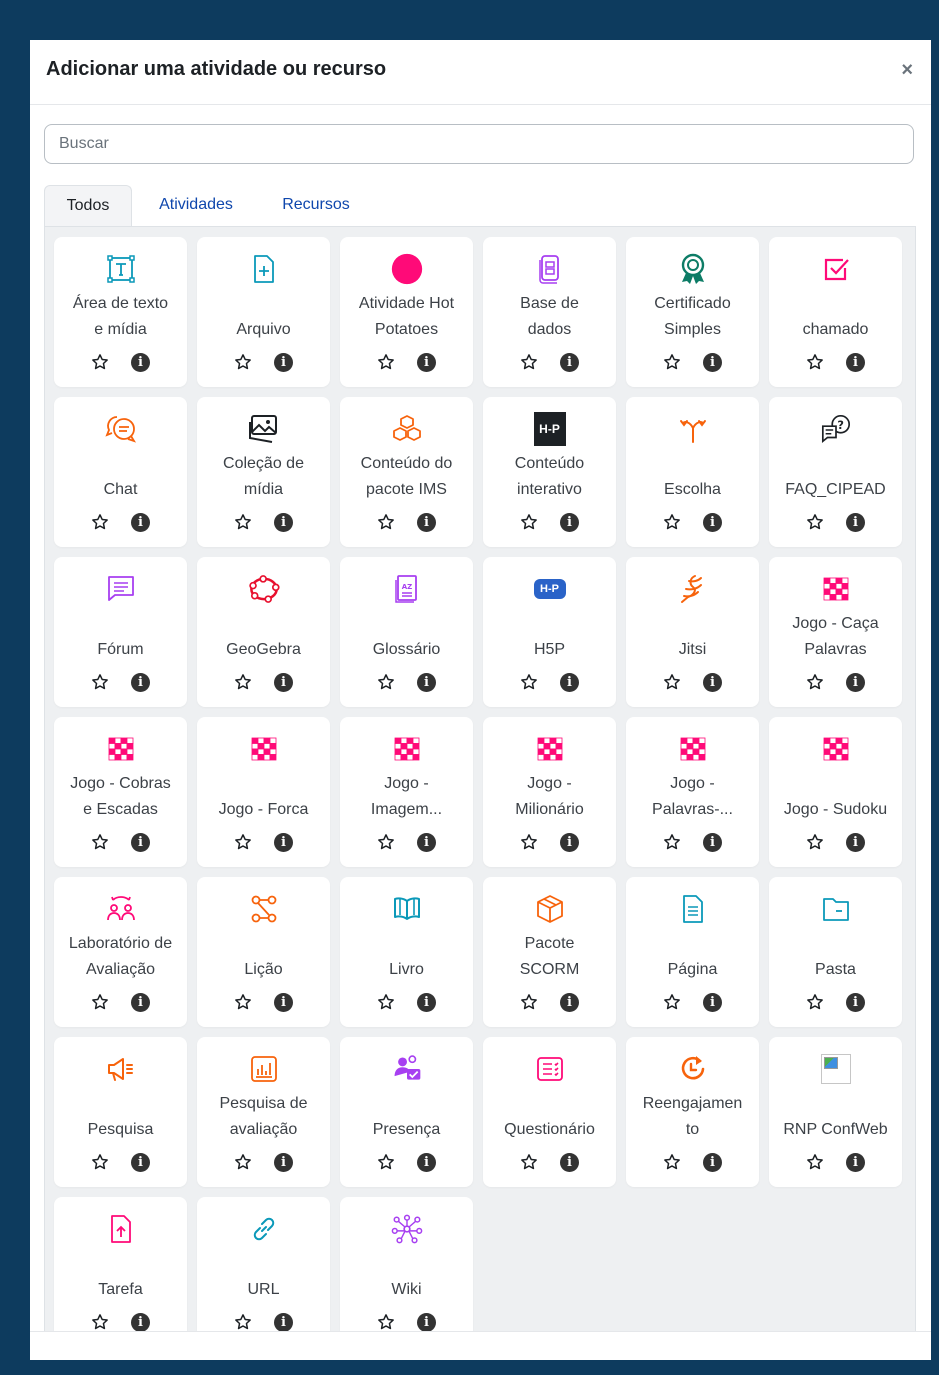 This screenshot has width=939, height=1375. What do you see at coordinates (196, 206) in the screenshot?
I see `tab-atividades: Atividades` at bounding box center [196, 206].